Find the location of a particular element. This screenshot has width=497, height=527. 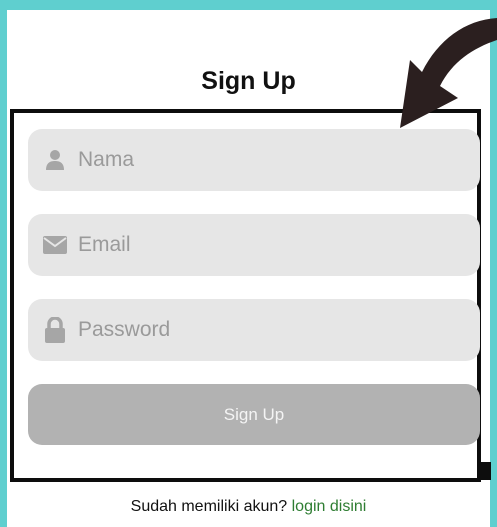

password-field is located at coordinates (254, 330).